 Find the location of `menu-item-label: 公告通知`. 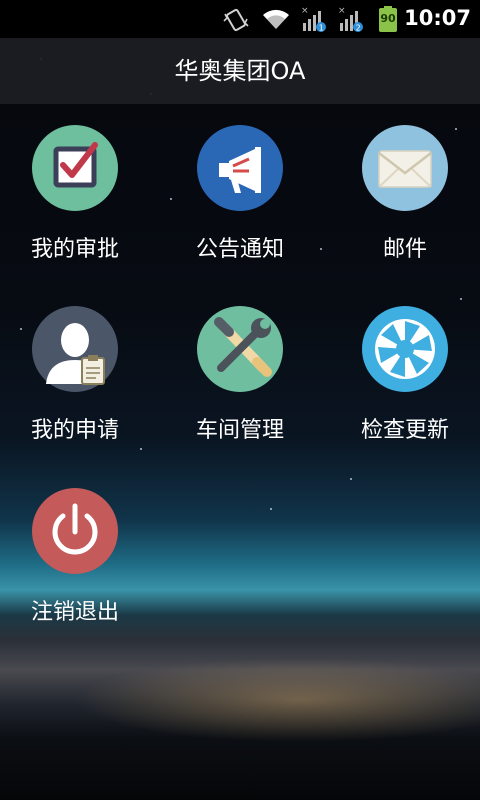

menu-item-label: 公告通知 is located at coordinates (239, 249).